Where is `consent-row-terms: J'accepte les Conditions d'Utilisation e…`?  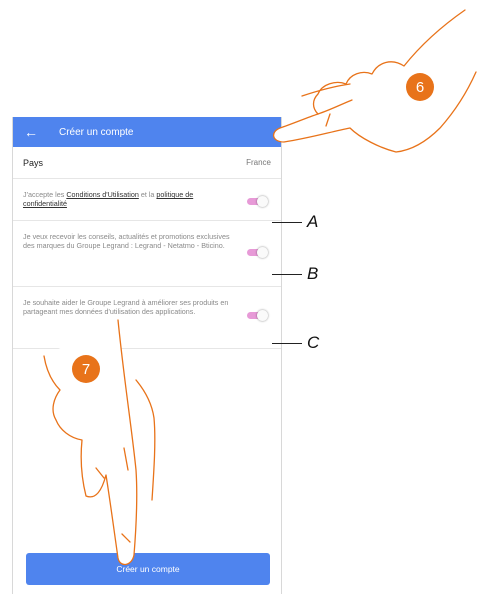 consent-row-terms: J'accepte les Conditions d'Utilisation e… is located at coordinates (147, 200).